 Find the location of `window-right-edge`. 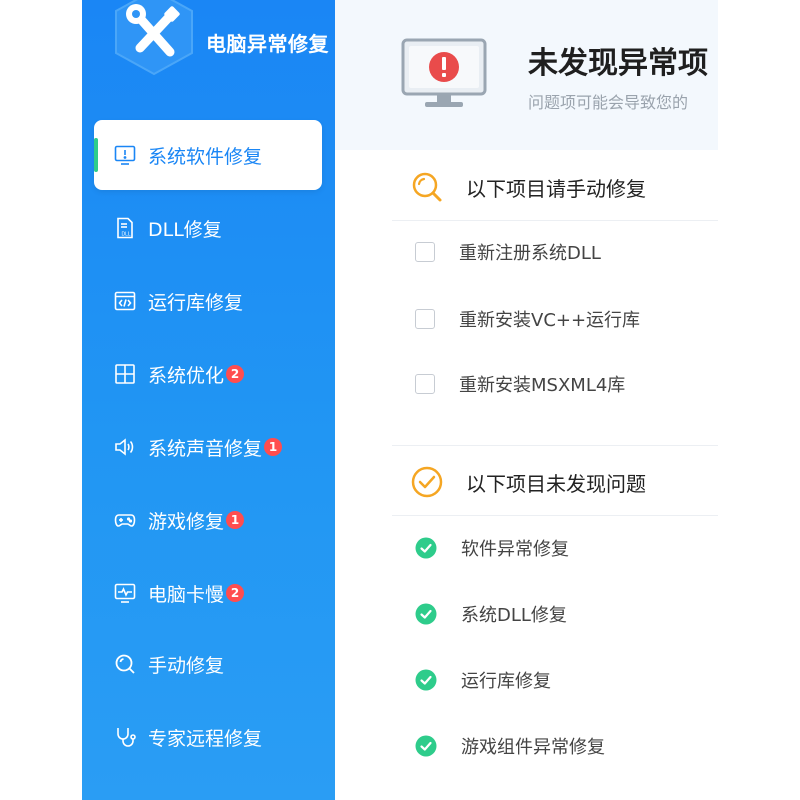

window-right-edge is located at coordinates (759, 400).